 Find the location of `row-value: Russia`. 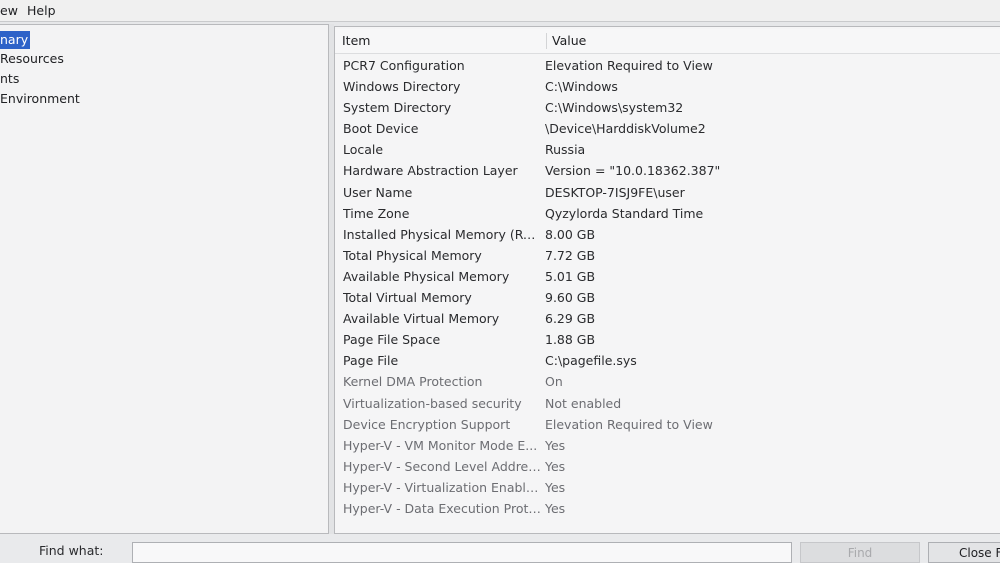

row-value: Russia is located at coordinates (565, 150).